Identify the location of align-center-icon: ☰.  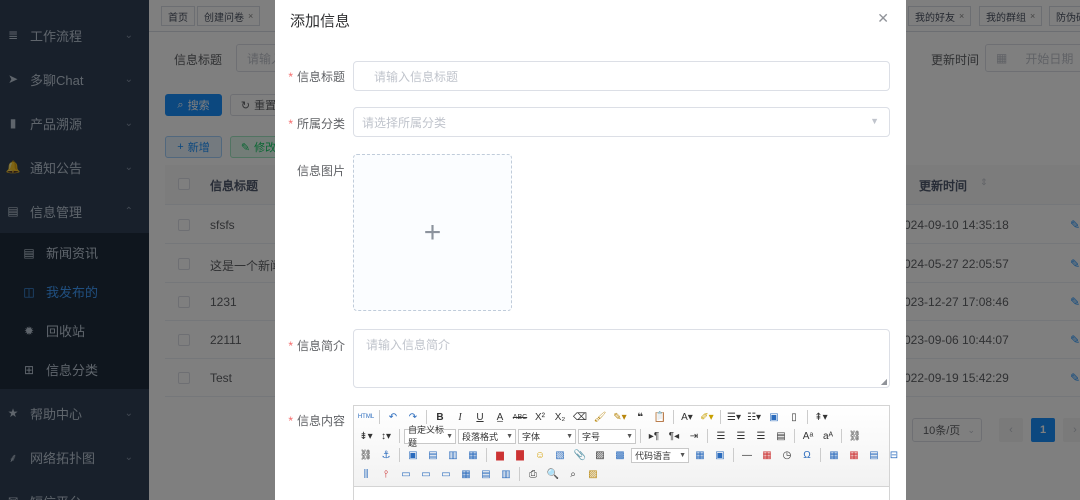
(741, 436).